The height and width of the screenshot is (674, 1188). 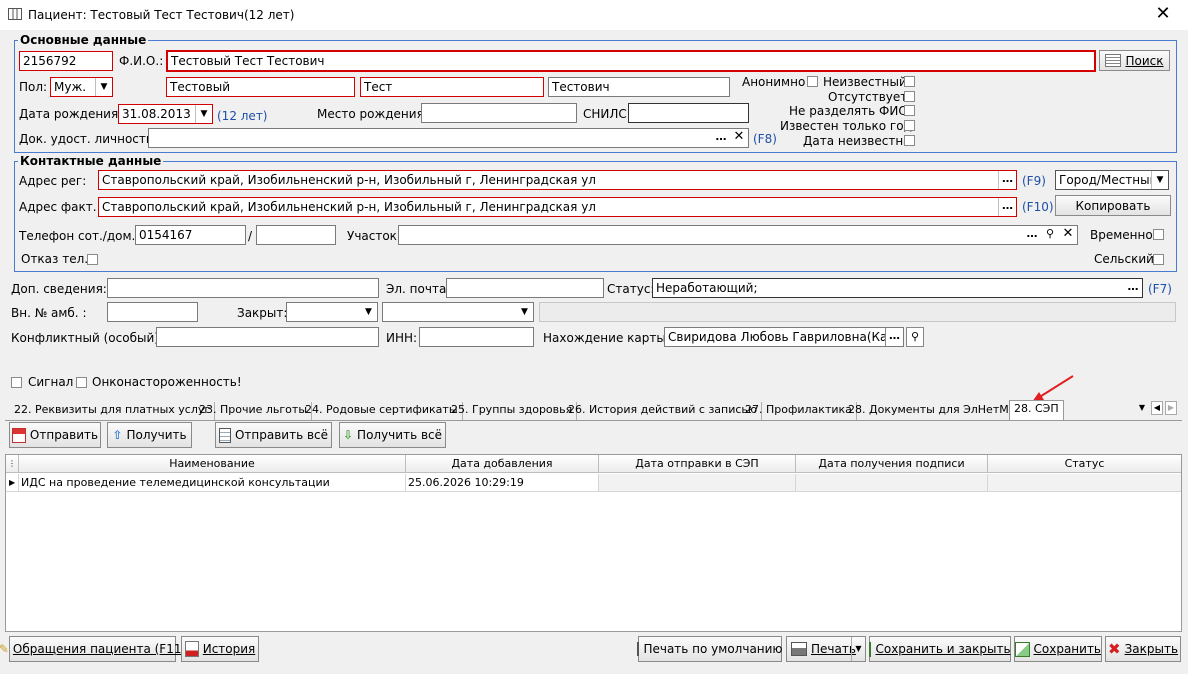 What do you see at coordinates (1112, 180) in the screenshot?
I see `locality-type-select: Город/Местный ▼` at bounding box center [1112, 180].